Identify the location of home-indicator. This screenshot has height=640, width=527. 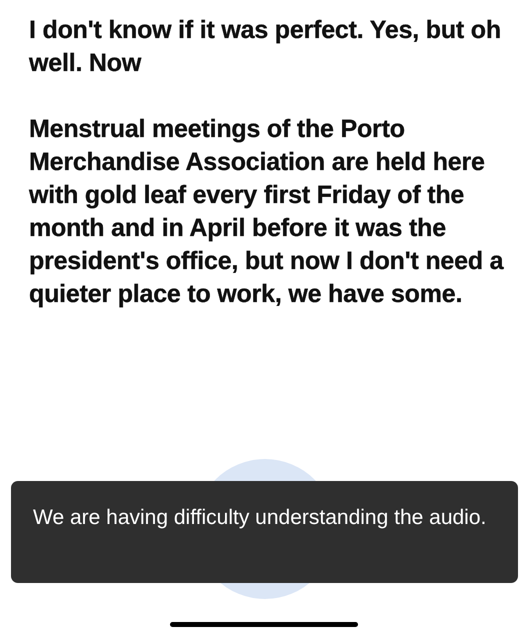
(264, 624).